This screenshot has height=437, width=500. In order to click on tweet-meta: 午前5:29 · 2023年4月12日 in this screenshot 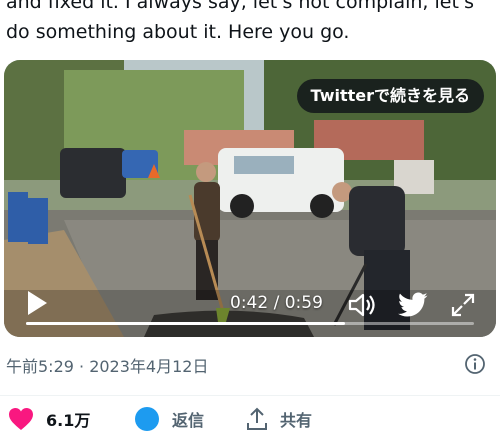, I will do `click(250, 366)`.